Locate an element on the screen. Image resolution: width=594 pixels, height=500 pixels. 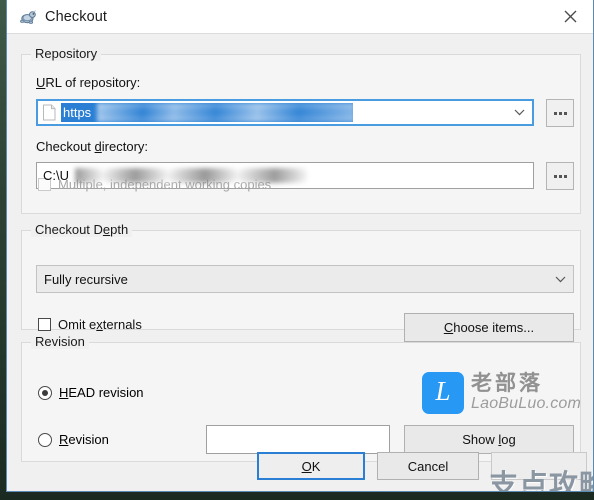
url-label: URL of repository: is located at coordinates (88, 82).